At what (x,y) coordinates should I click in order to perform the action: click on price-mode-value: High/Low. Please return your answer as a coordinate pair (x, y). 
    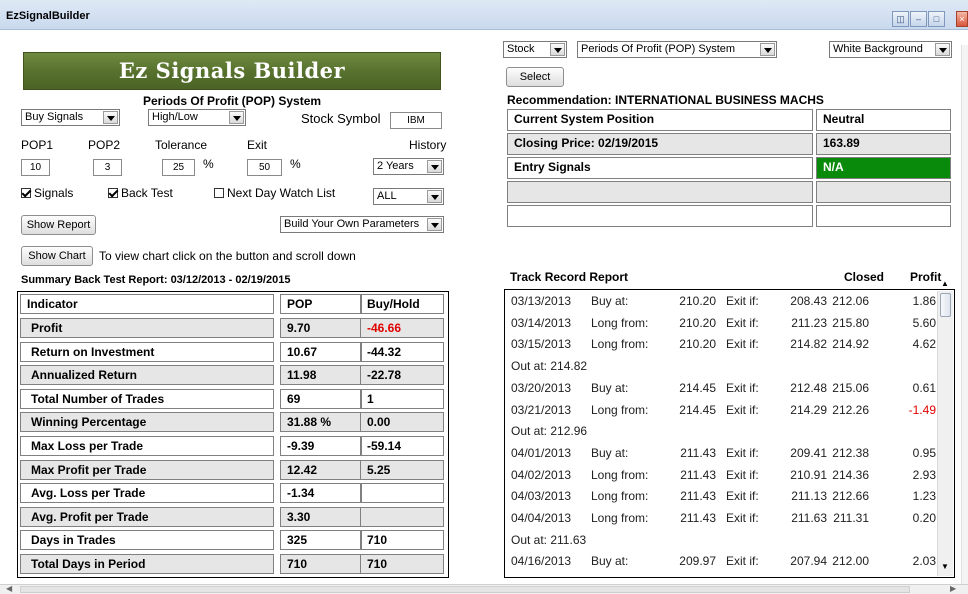
    Looking at the image, I should click on (175, 117).